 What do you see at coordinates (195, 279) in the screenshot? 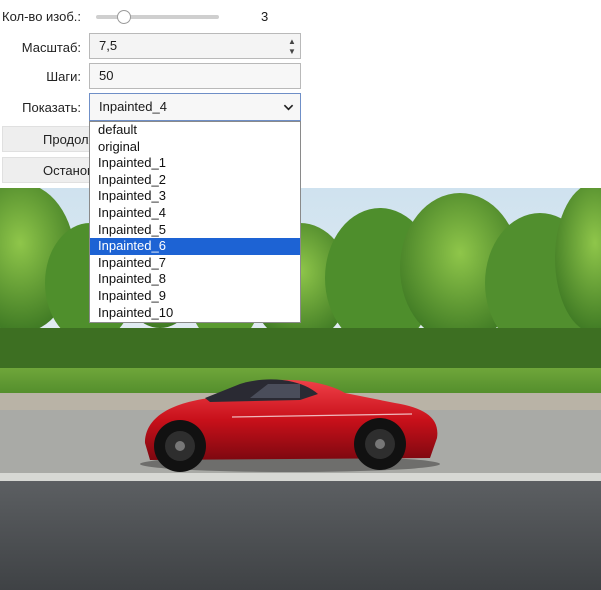
I see `dropdown-option: Inpainted_8` at bounding box center [195, 279].